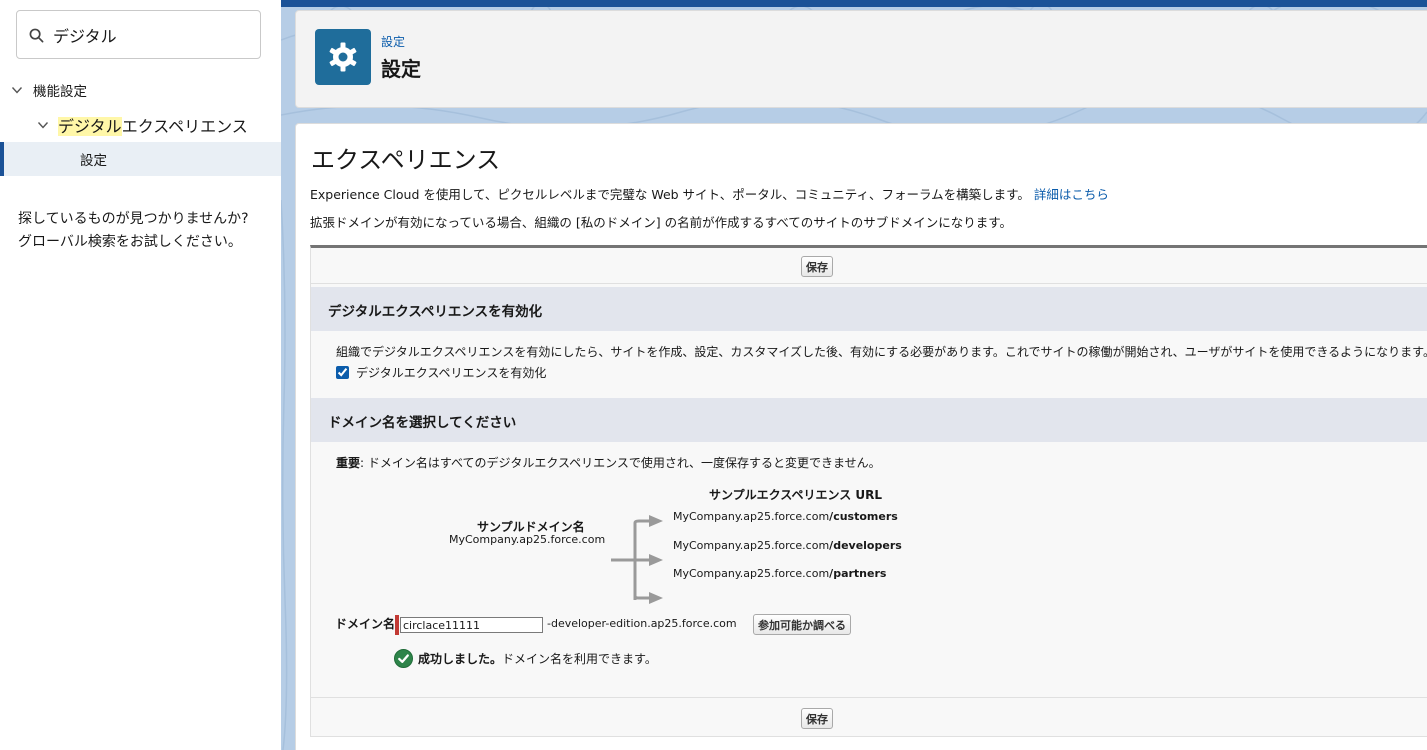 Image resolution: width=1427 pixels, height=750 pixels. What do you see at coordinates (869, 697) in the screenshot?
I see `divider` at bounding box center [869, 697].